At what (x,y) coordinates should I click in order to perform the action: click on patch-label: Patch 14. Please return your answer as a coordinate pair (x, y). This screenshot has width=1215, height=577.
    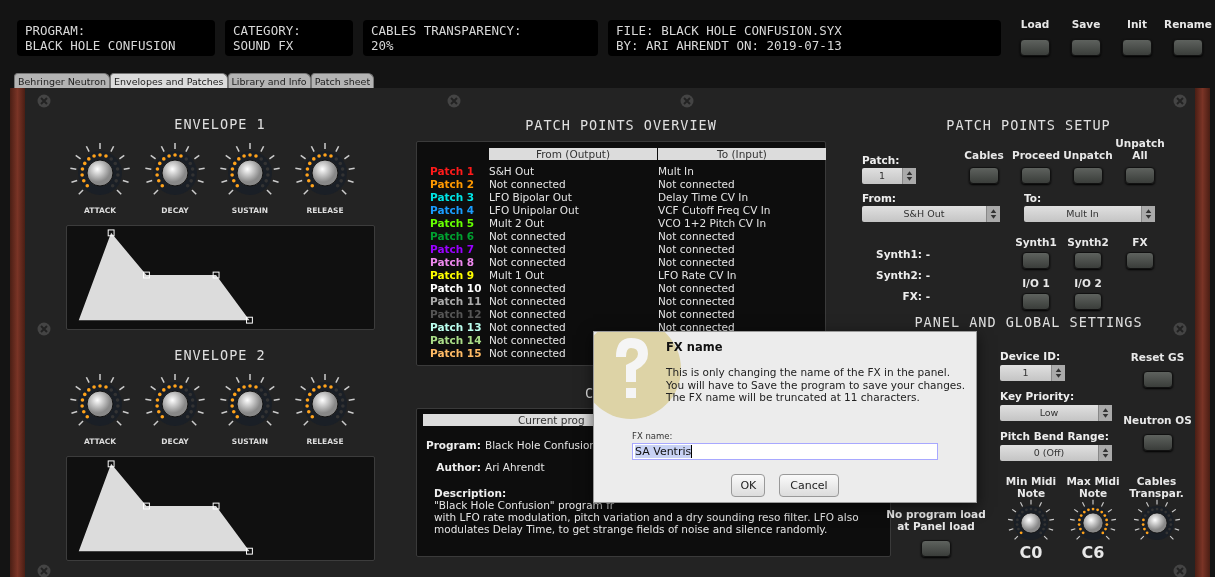
    Looking at the image, I should click on (456, 340).